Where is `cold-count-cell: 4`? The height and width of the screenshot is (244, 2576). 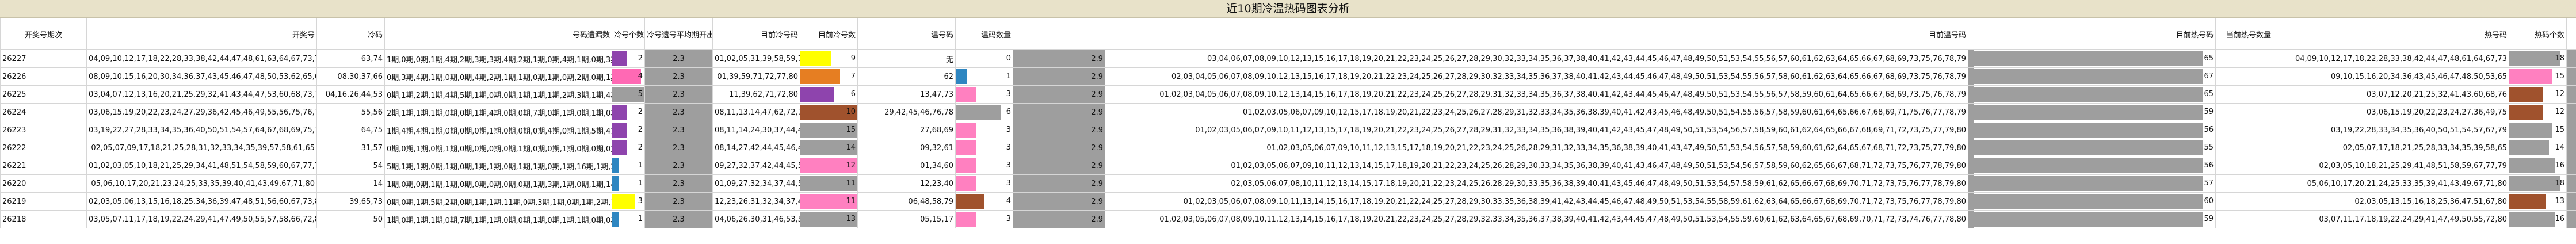 cold-count-cell: 4 is located at coordinates (628, 76).